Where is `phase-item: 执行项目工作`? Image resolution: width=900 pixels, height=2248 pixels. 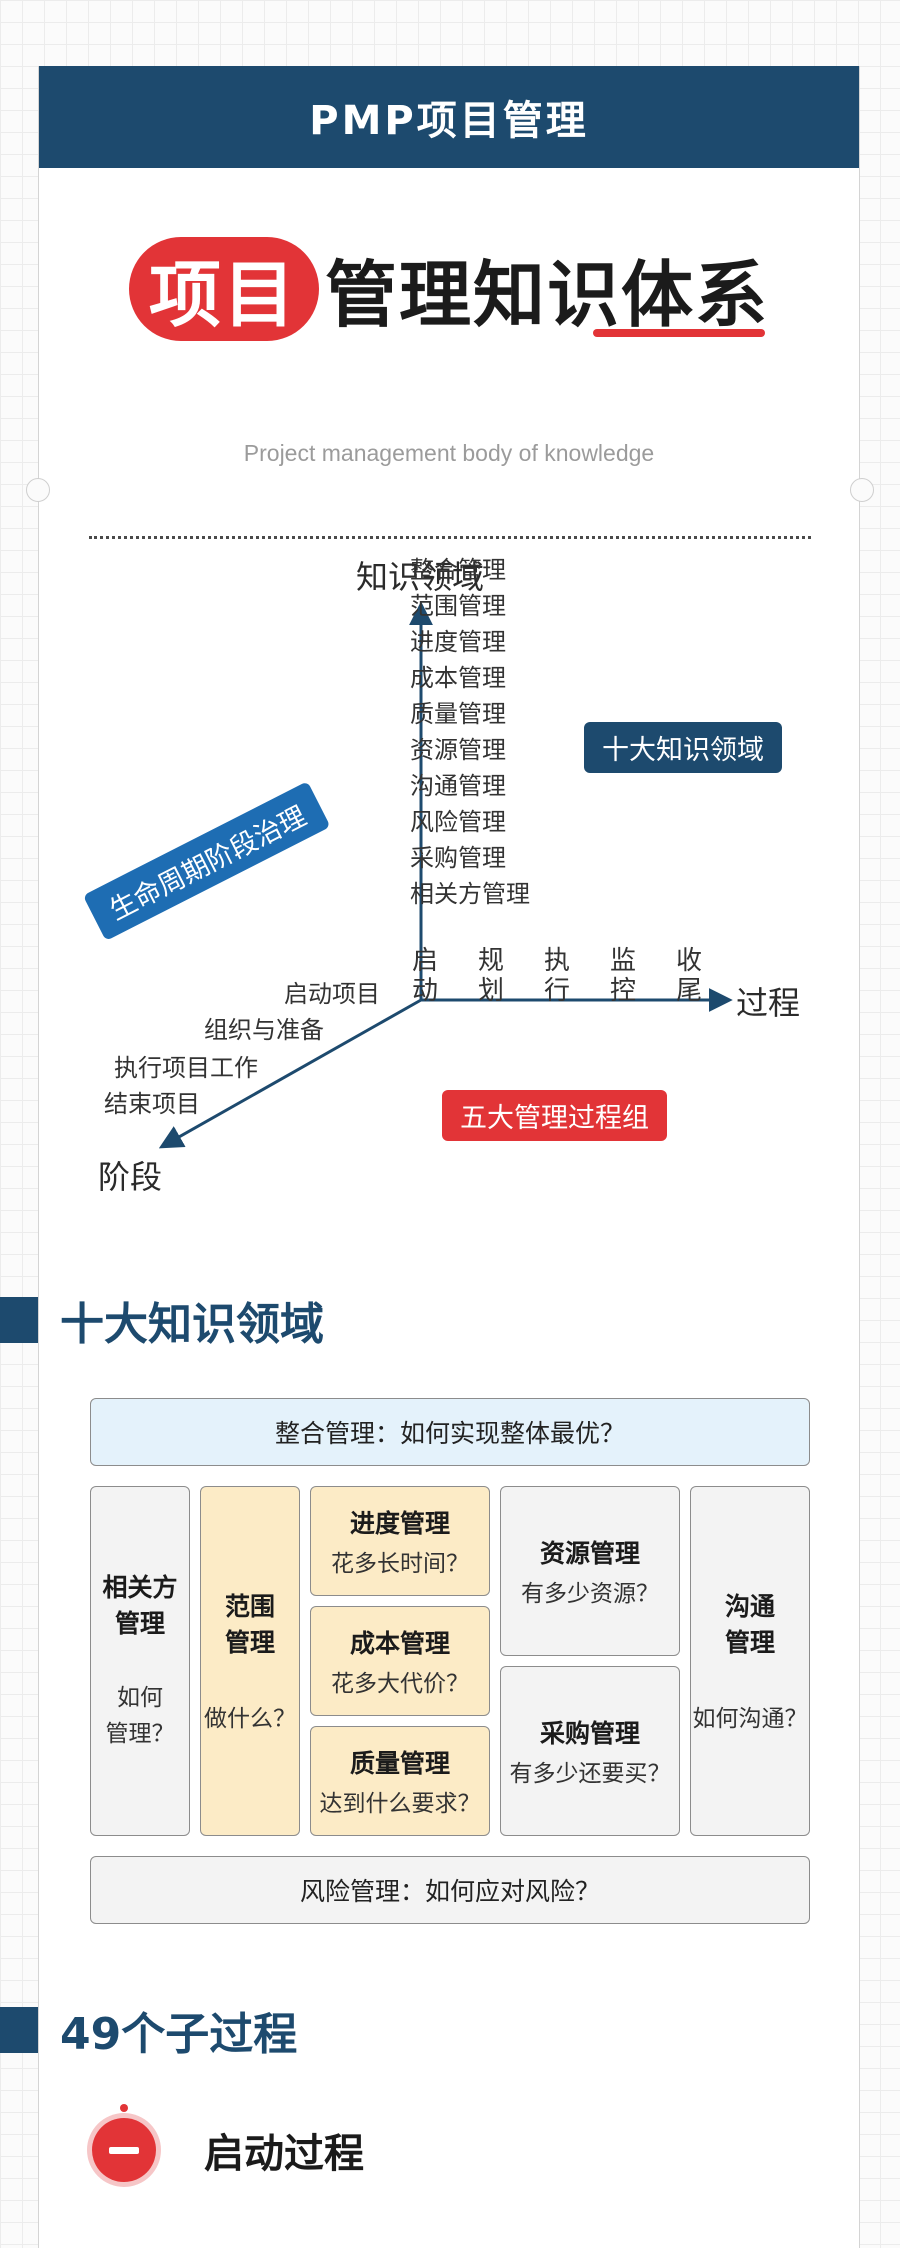
phase-item: 执行项目工作 is located at coordinates (186, 1068).